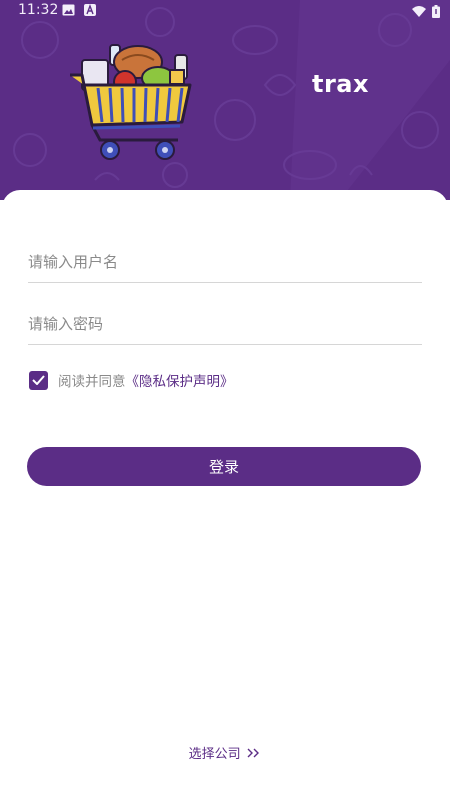 The image size is (450, 800). I want to click on wifi-icon, so click(419, 13).